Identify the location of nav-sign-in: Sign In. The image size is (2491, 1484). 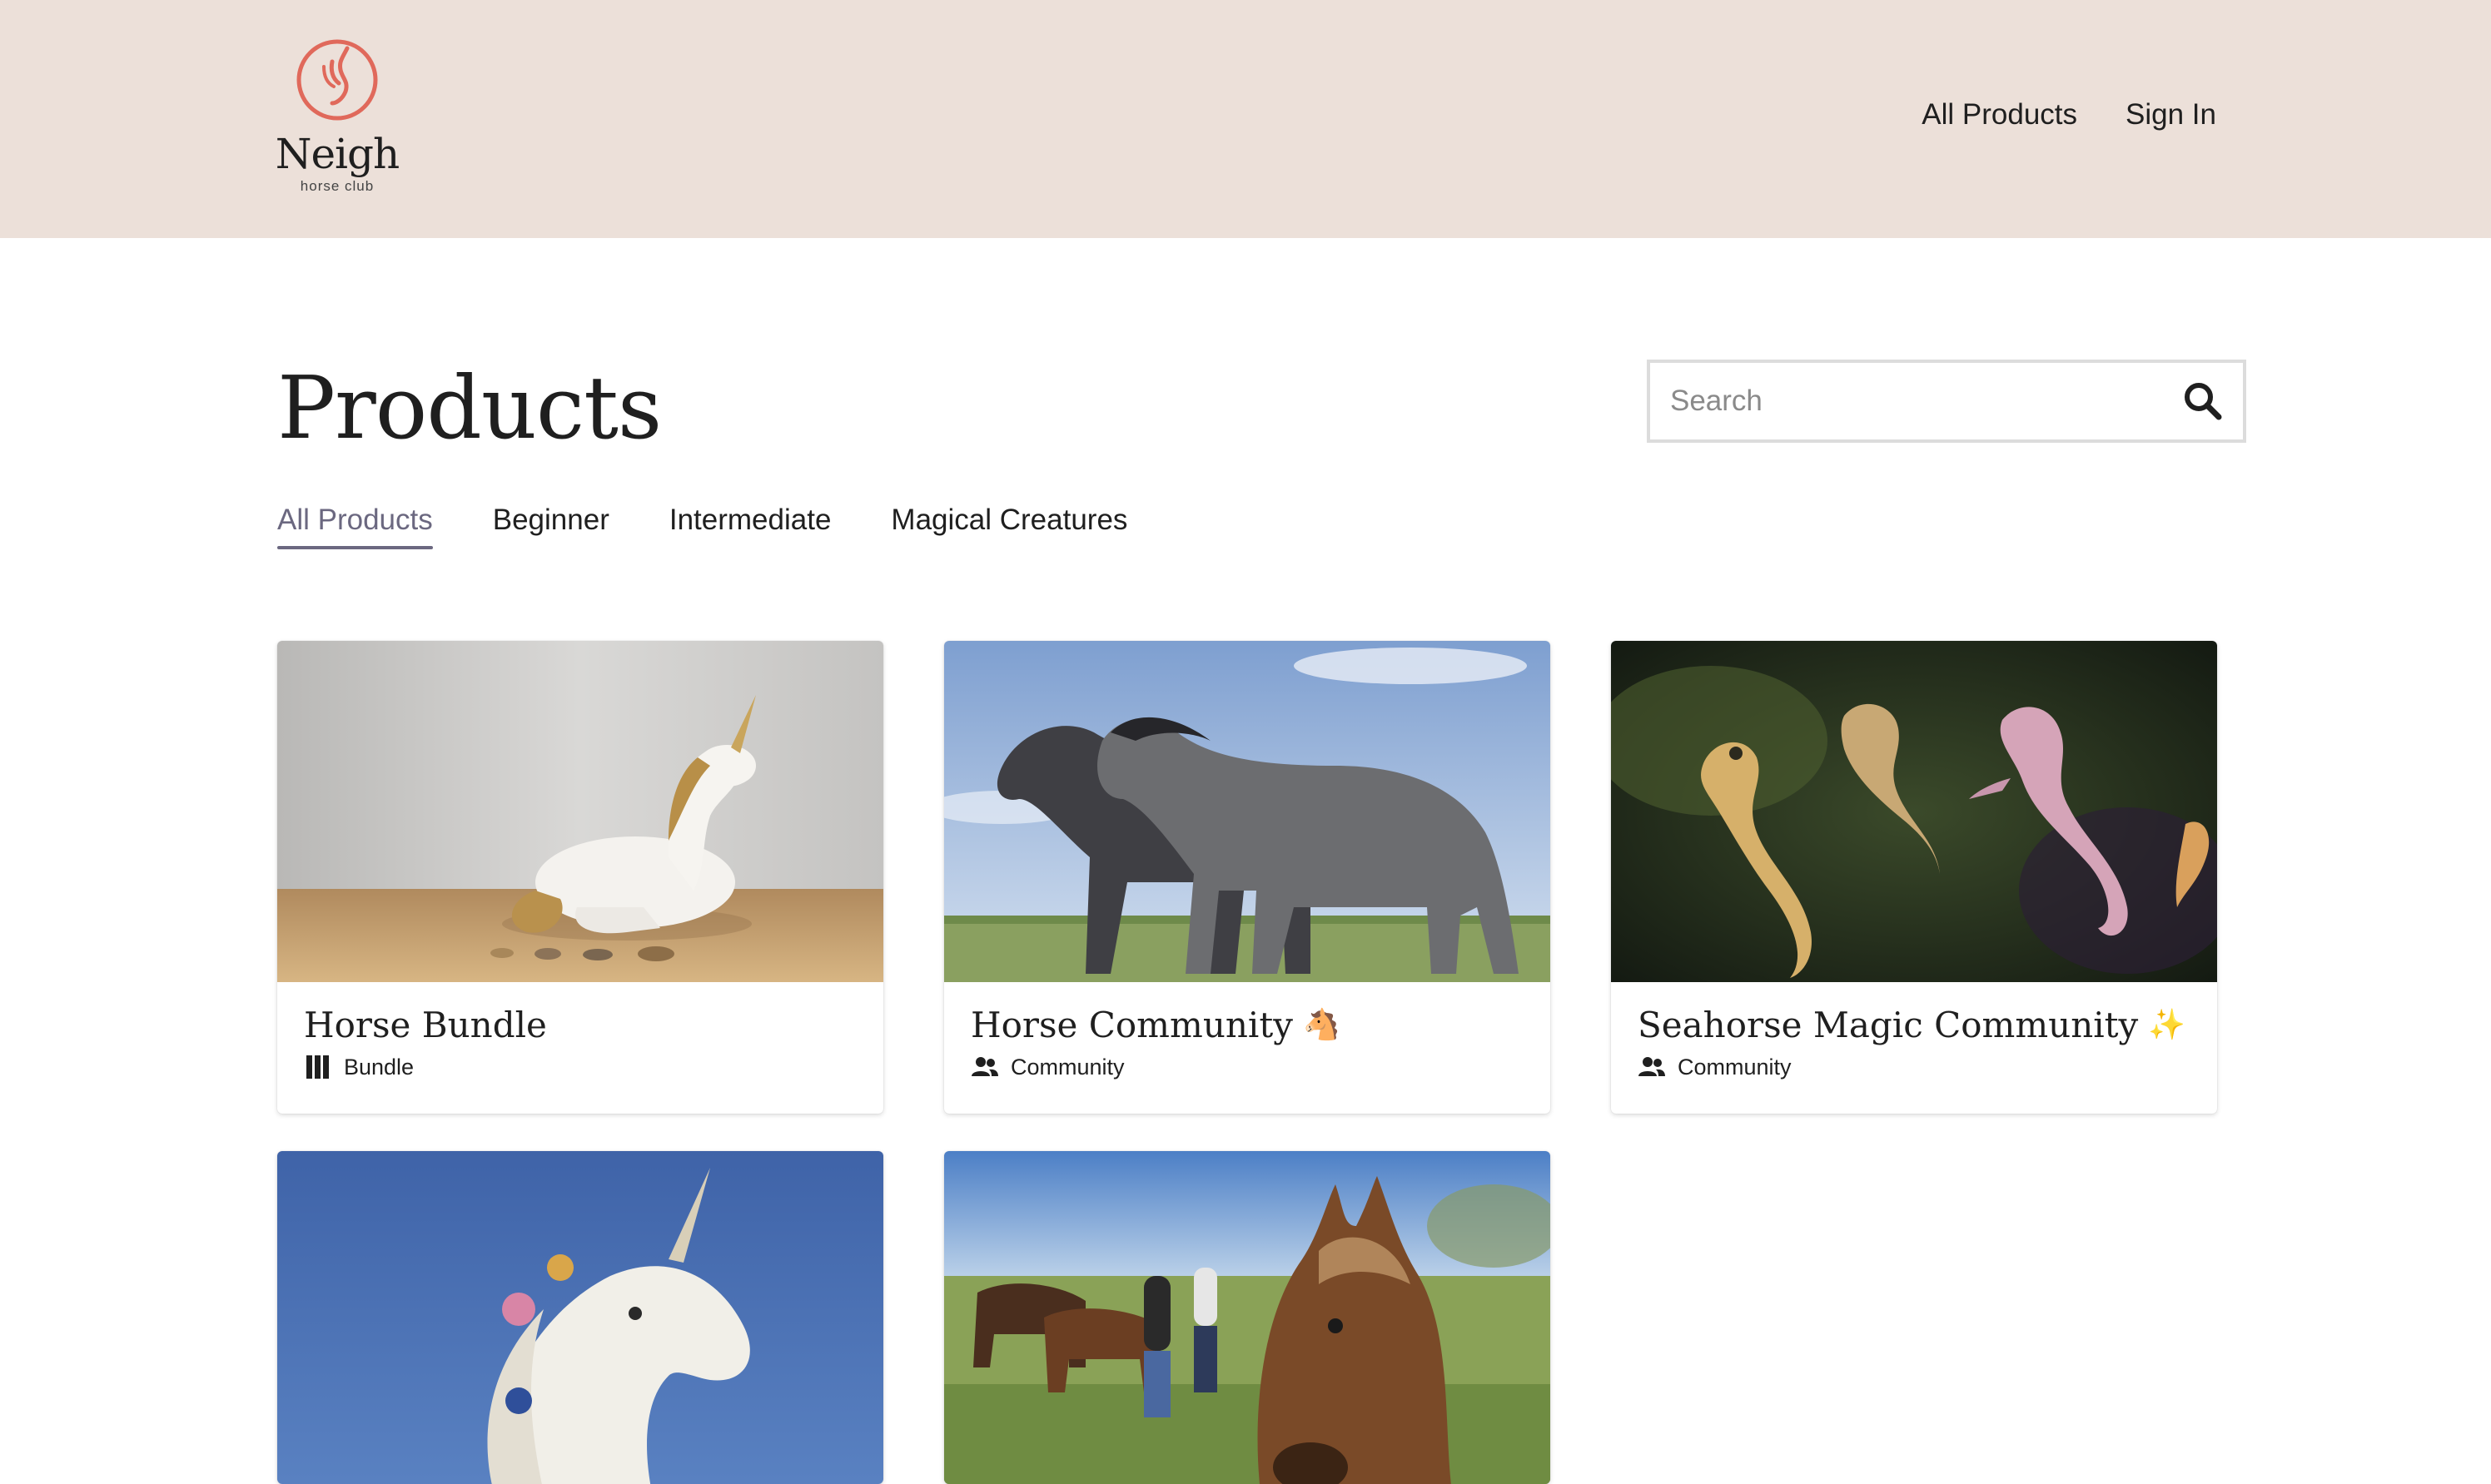
(2171, 115).